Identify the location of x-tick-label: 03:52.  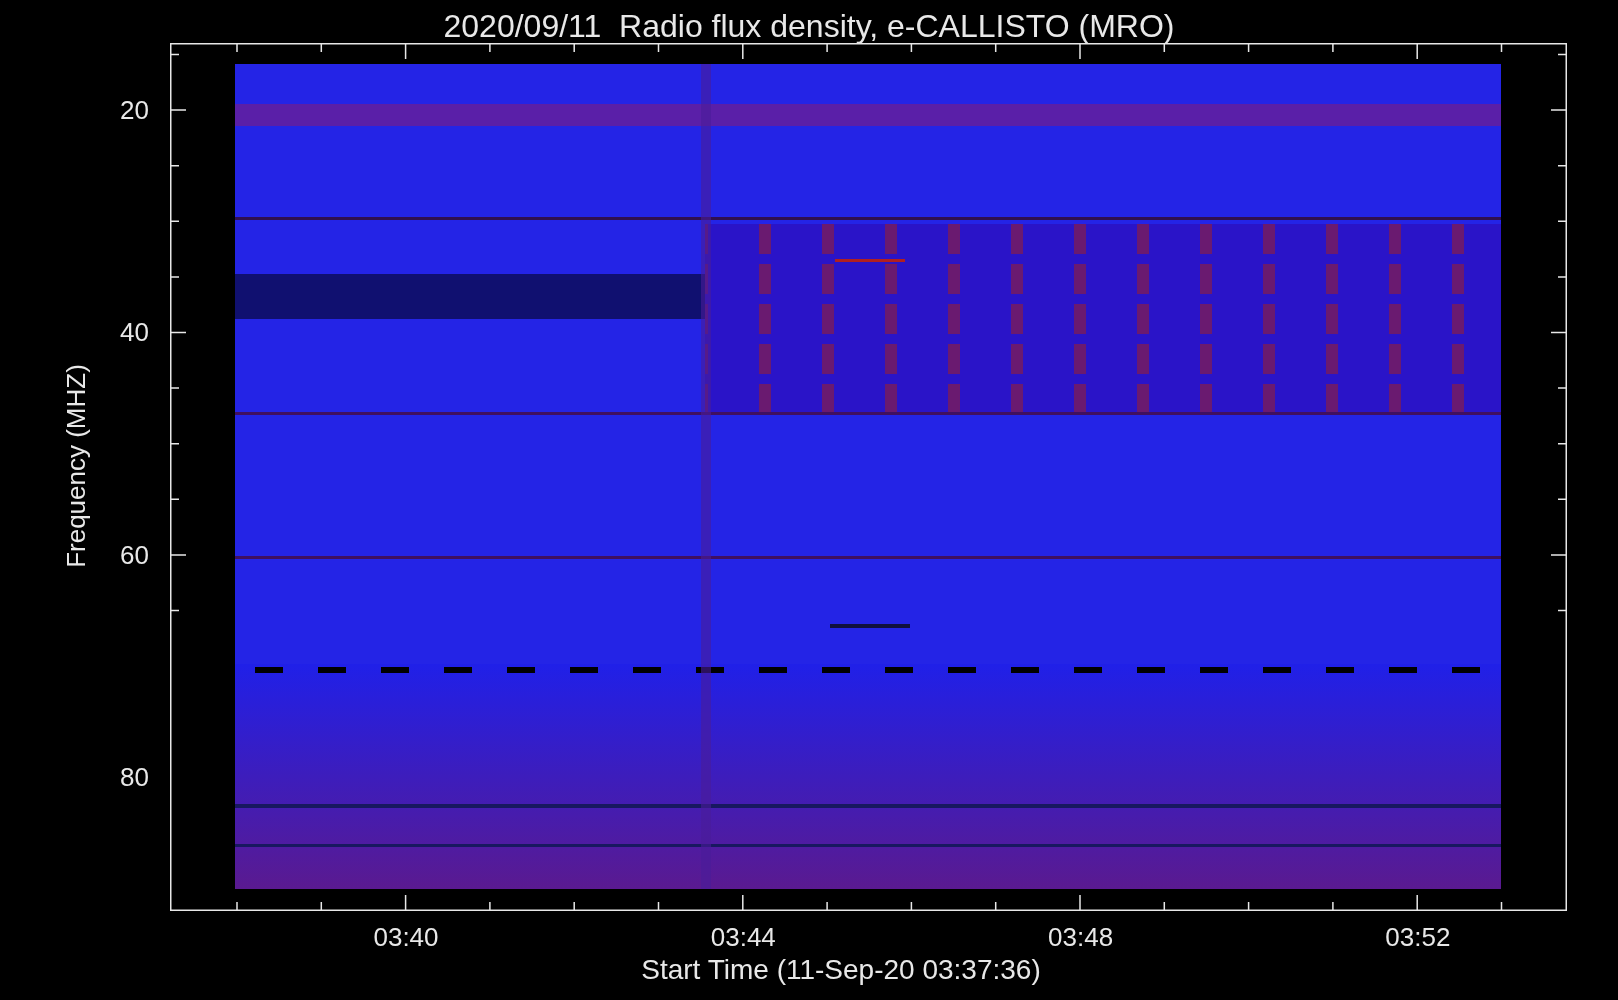
(1418, 937).